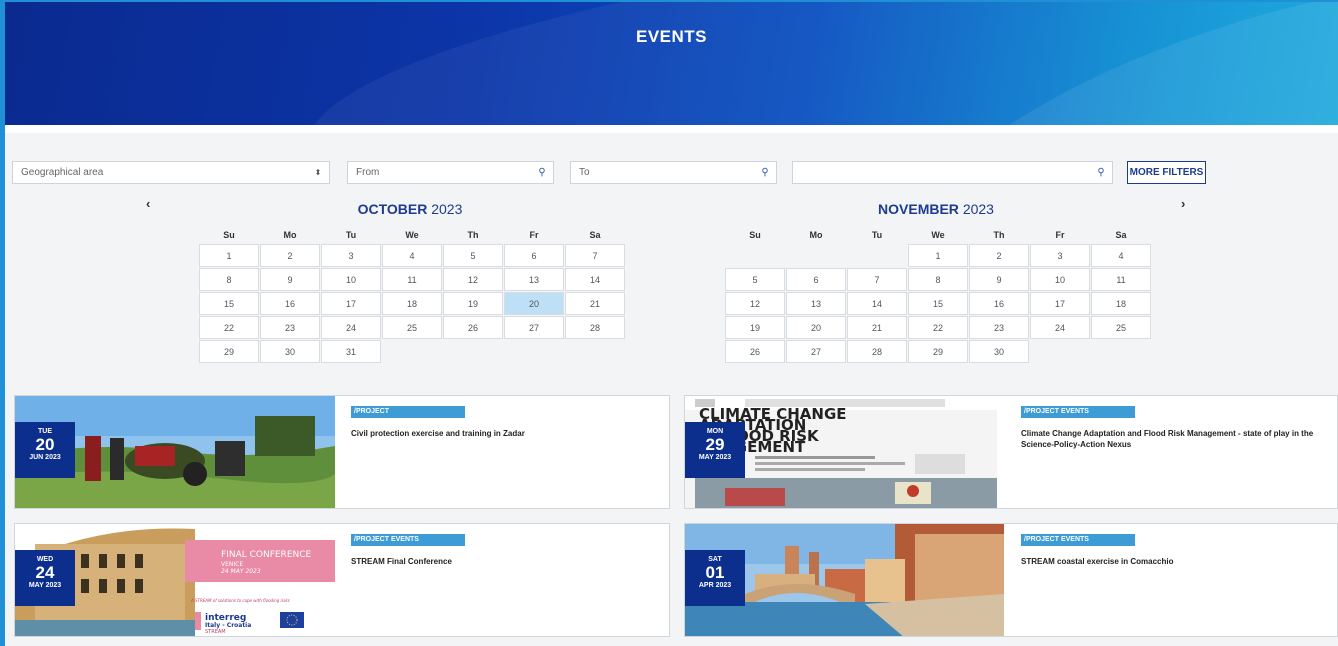 This screenshot has width=1338, height=646. I want to click on calendar-year: 2023, so click(447, 209).